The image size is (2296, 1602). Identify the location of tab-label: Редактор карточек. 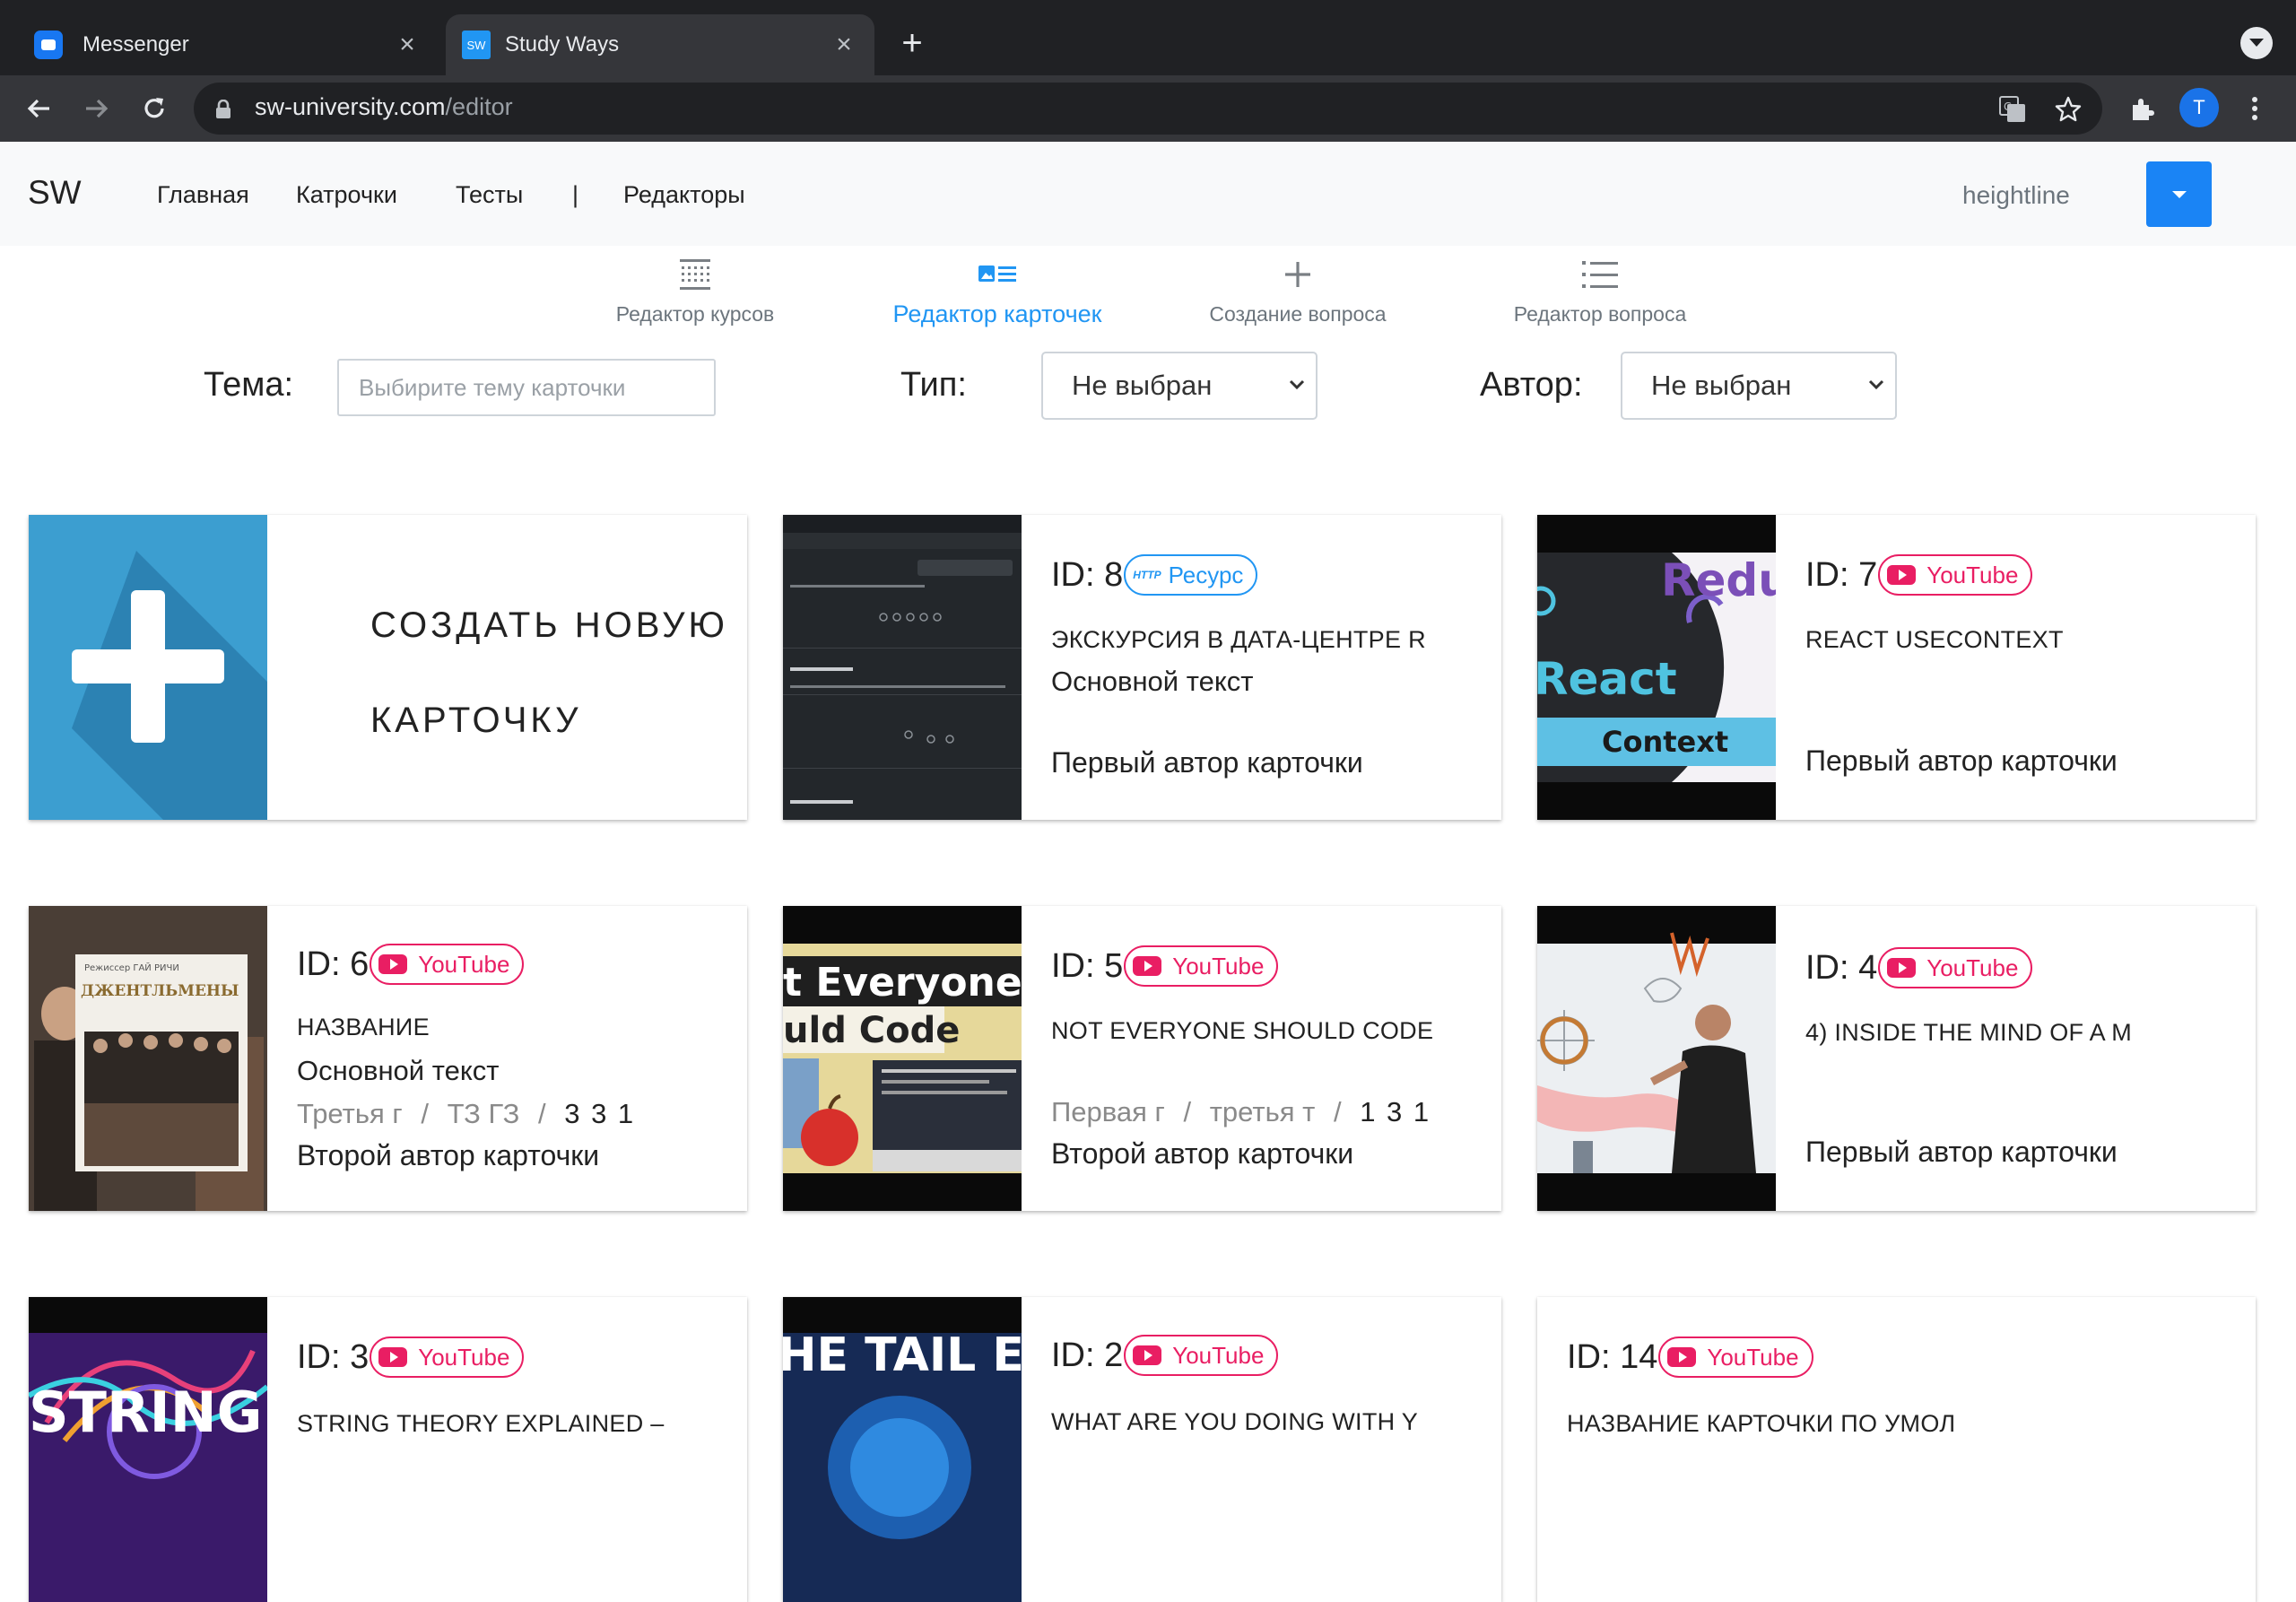
(997, 313).